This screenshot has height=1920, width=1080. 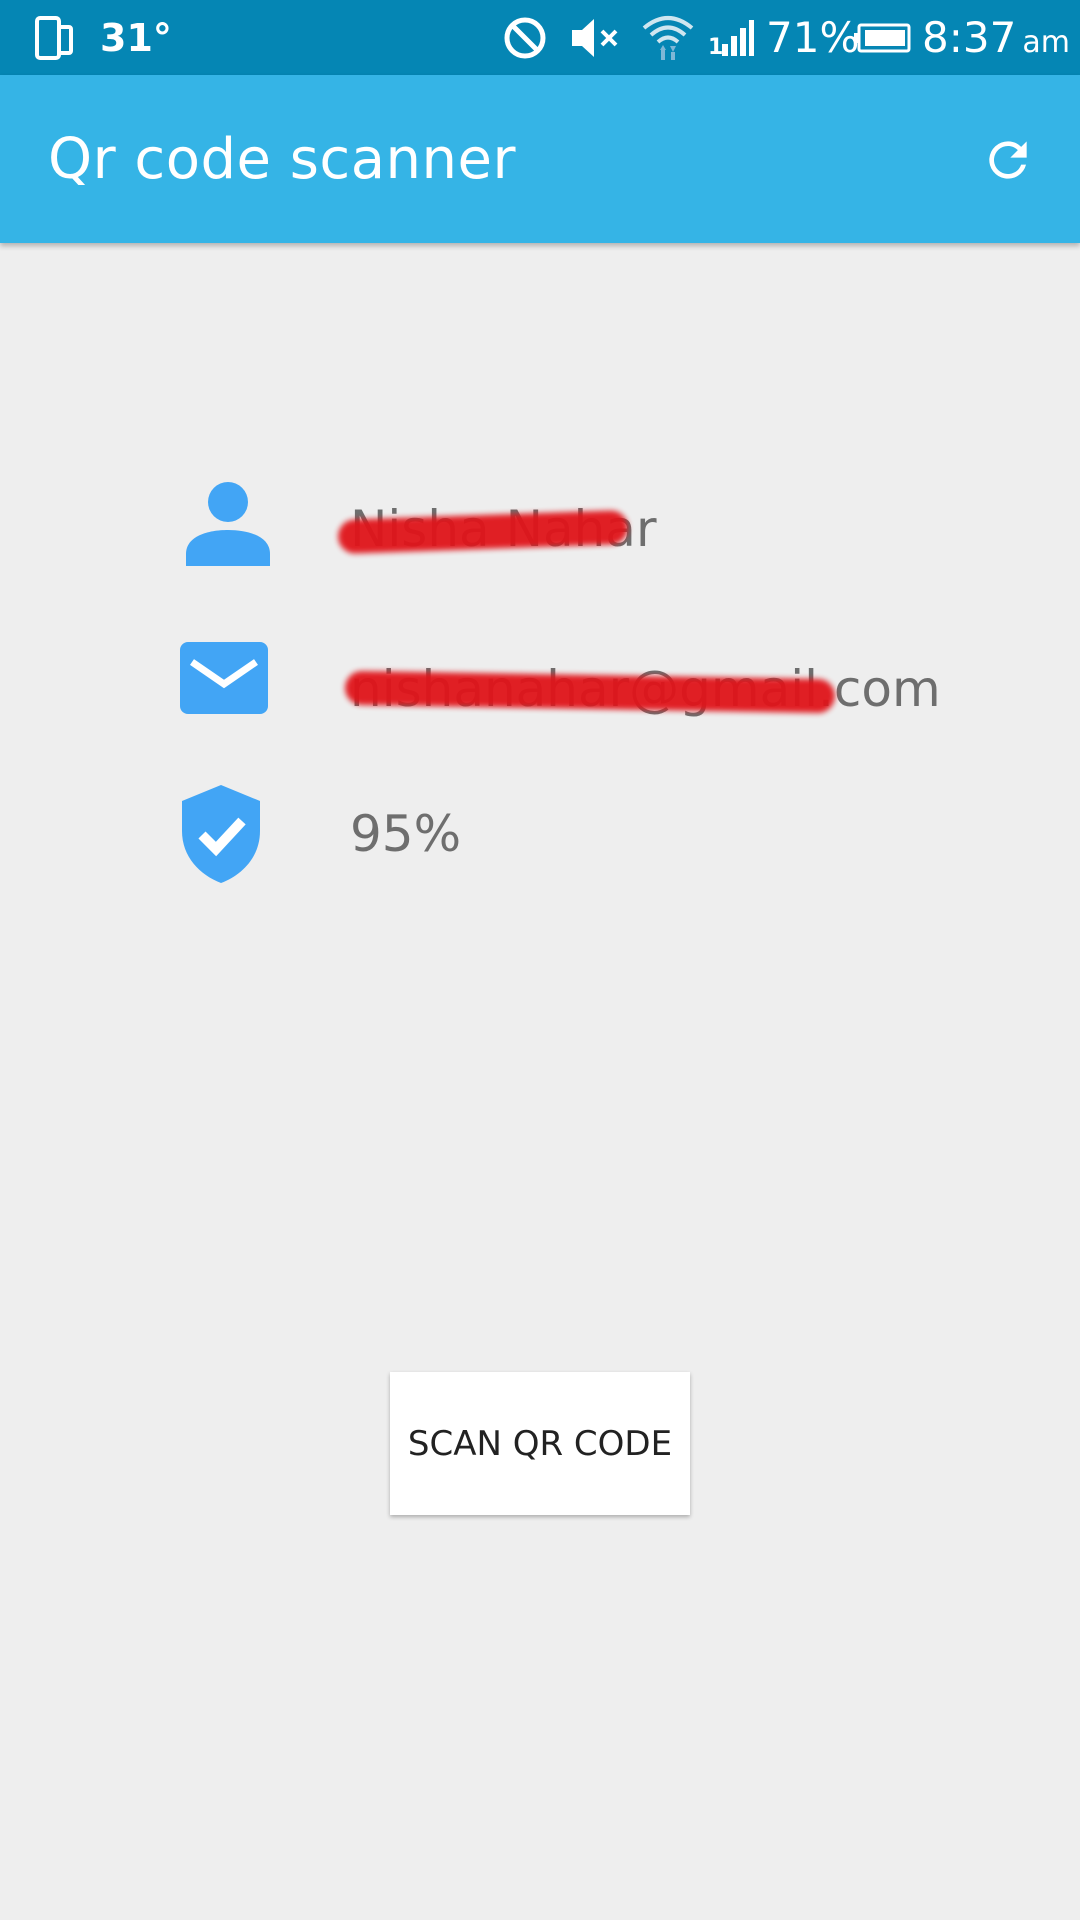 I want to click on battery-icon, so click(x=882, y=37).